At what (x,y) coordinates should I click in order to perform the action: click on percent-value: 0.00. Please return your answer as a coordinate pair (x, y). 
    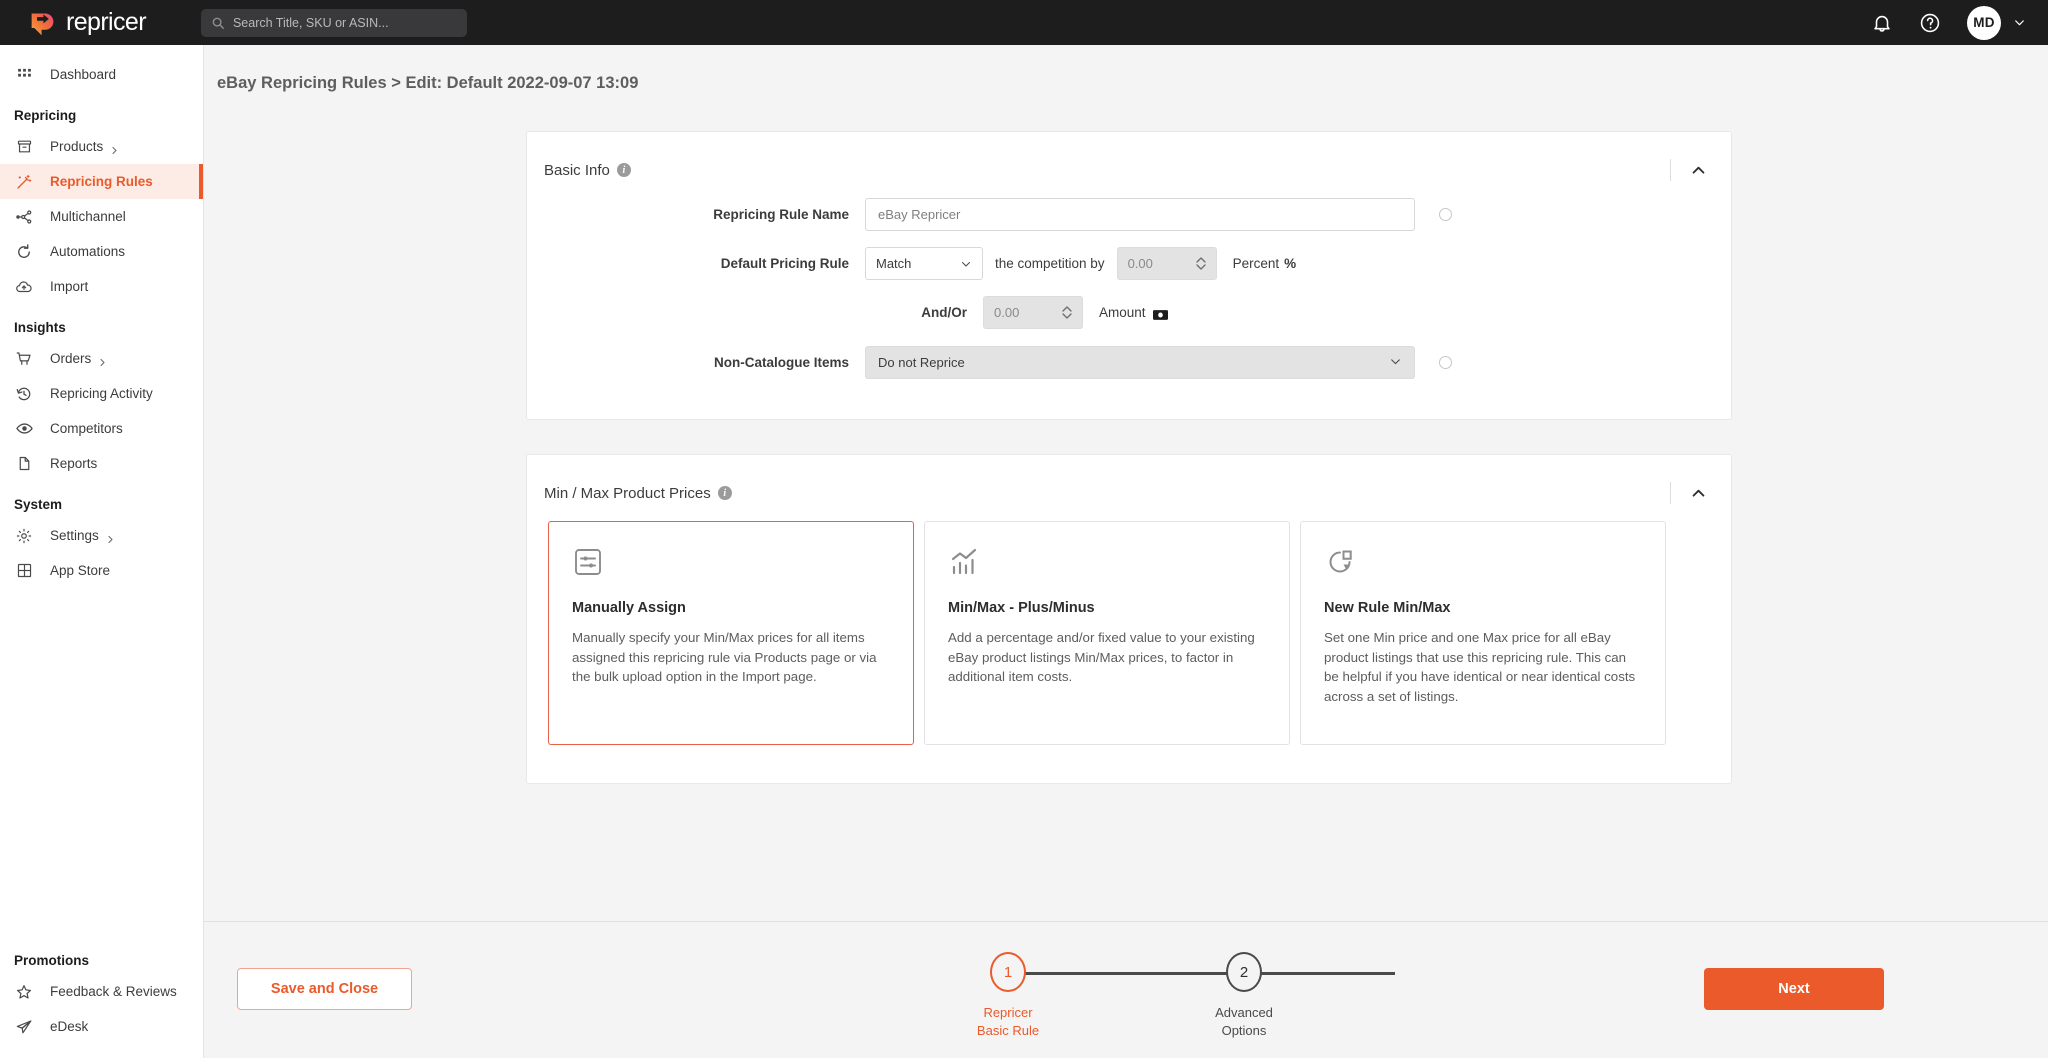
    Looking at the image, I should click on (1140, 263).